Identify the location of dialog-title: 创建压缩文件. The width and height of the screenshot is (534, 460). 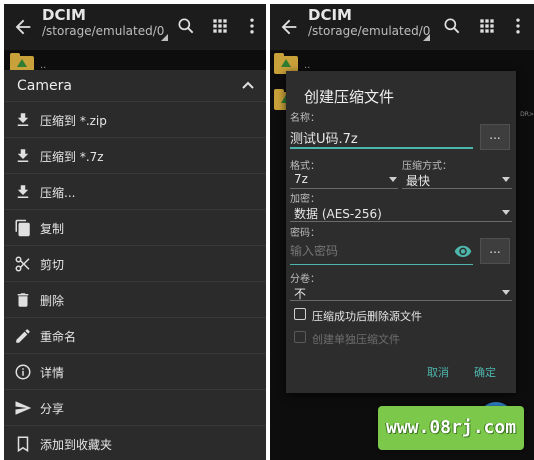
(349, 97).